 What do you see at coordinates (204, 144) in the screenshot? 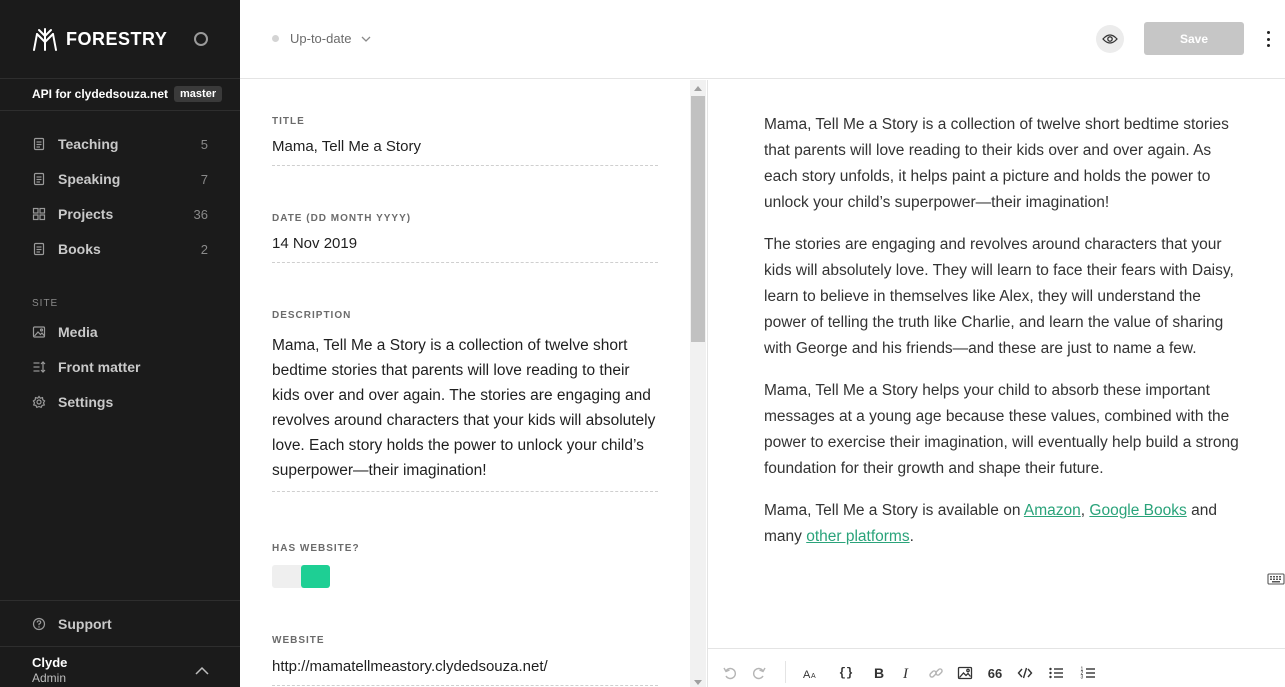
I see `sidebar-item-count: 5` at bounding box center [204, 144].